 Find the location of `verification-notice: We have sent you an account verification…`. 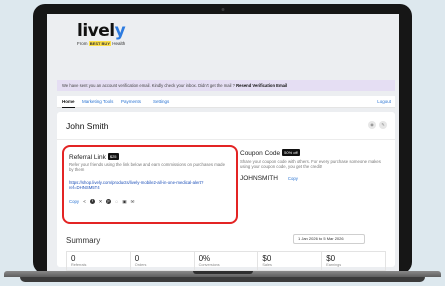

verification-notice: We have sent you an account verification… is located at coordinates (226, 85).